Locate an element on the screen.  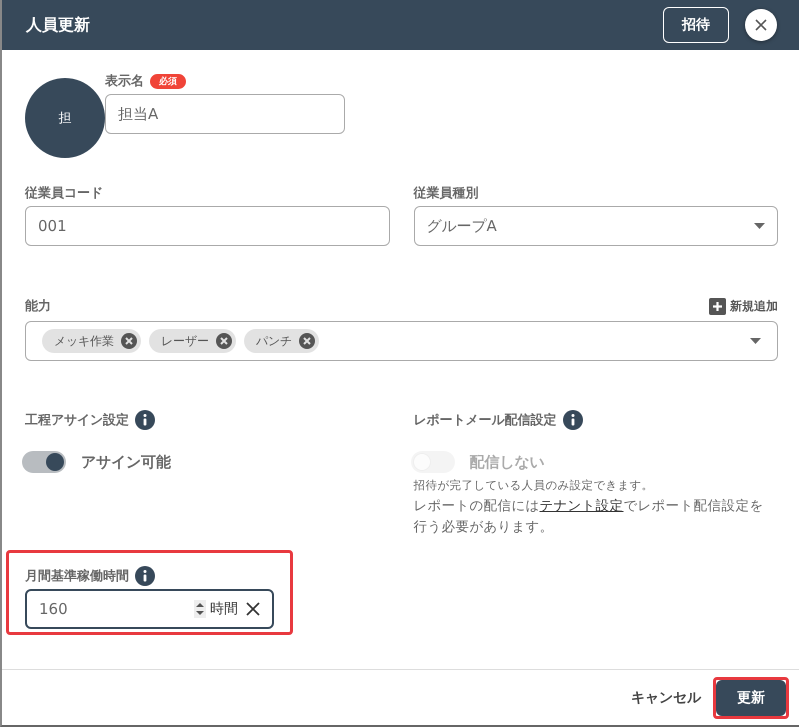
ability-tag: パンチ is located at coordinates (281, 341).